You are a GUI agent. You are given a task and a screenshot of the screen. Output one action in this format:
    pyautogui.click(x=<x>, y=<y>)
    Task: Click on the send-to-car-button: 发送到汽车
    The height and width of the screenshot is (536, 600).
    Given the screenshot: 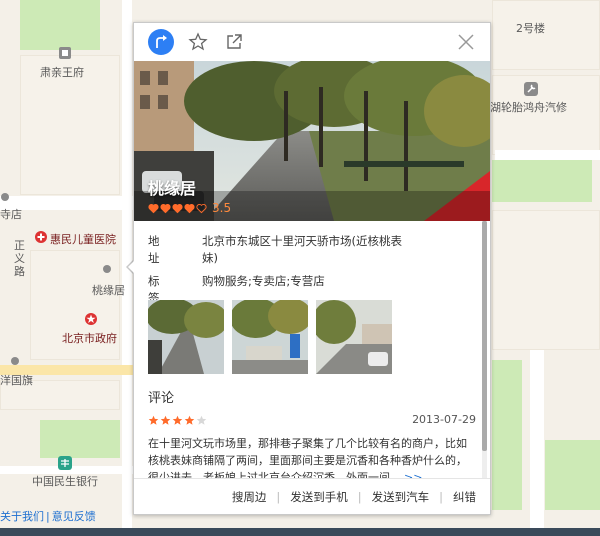 What is the action you would take?
    pyautogui.click(x=401, y=497)
    